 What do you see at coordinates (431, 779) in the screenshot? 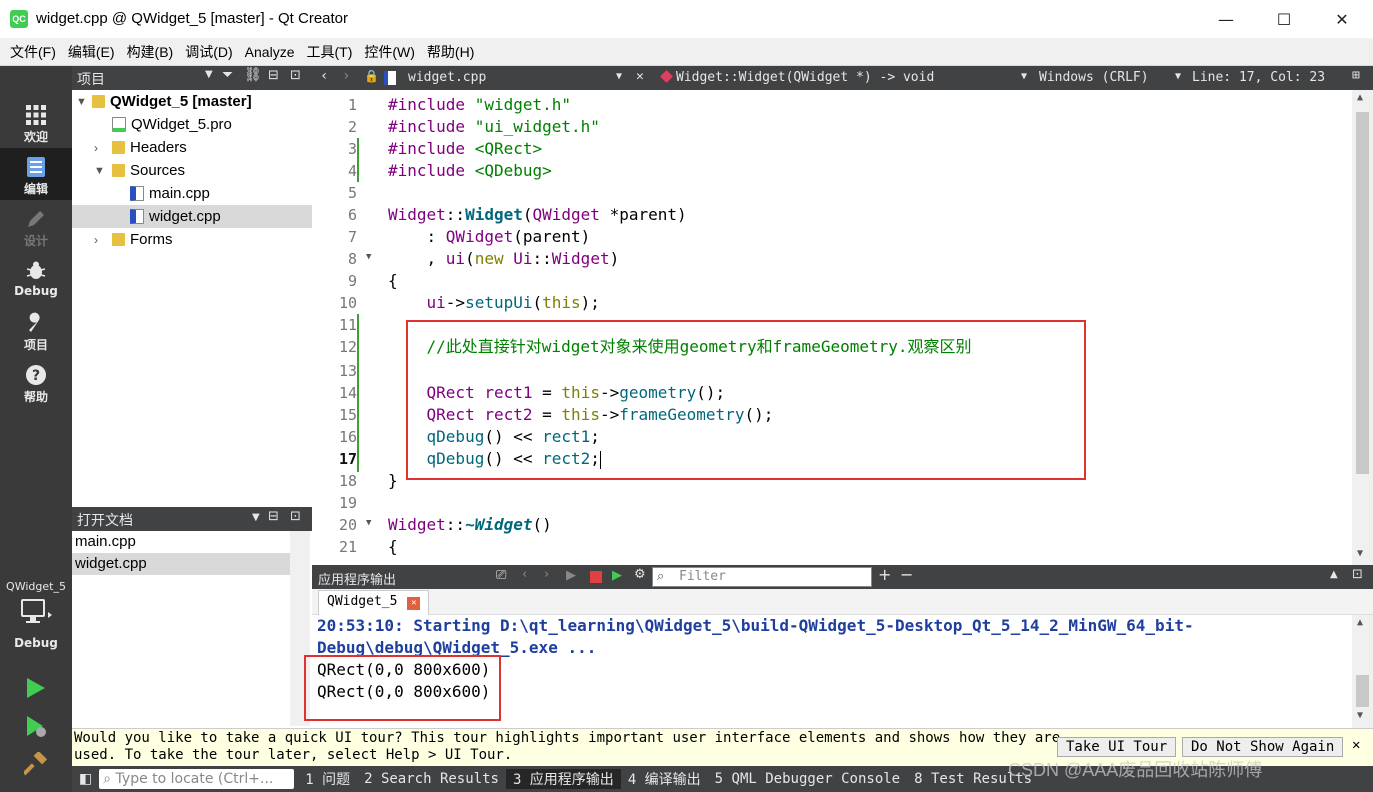
I see `pane-button-search-results: 2 Search Results` at bounding box center [431, 779].